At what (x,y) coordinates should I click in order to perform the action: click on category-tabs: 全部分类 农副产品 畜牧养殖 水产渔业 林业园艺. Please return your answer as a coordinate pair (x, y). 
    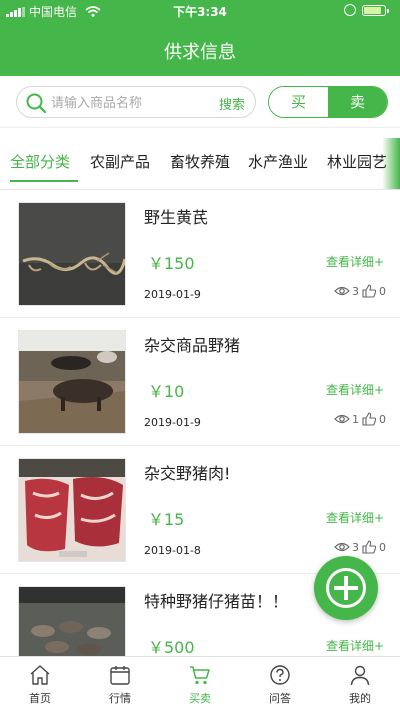
    Looking at the image, I should click on (200, 164).